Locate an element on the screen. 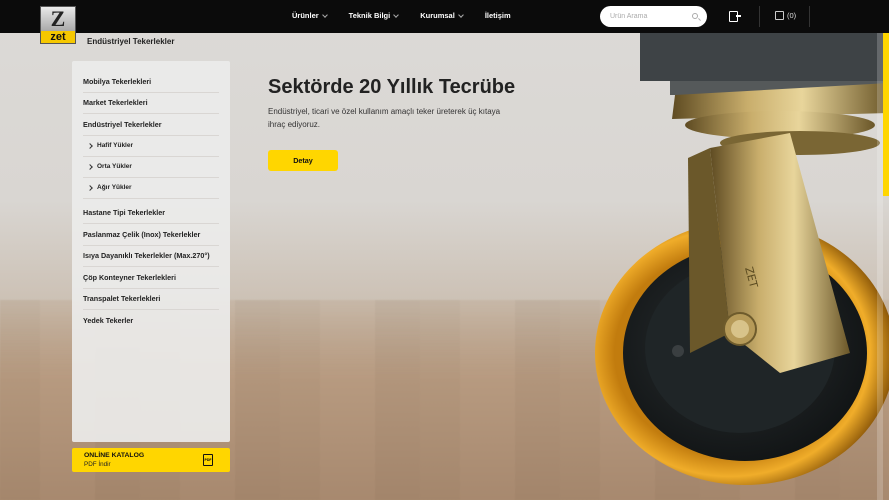 The width and height of the screenshot is (889, 500). nav-item-label: İletişim is located at coordinates (497, 15).